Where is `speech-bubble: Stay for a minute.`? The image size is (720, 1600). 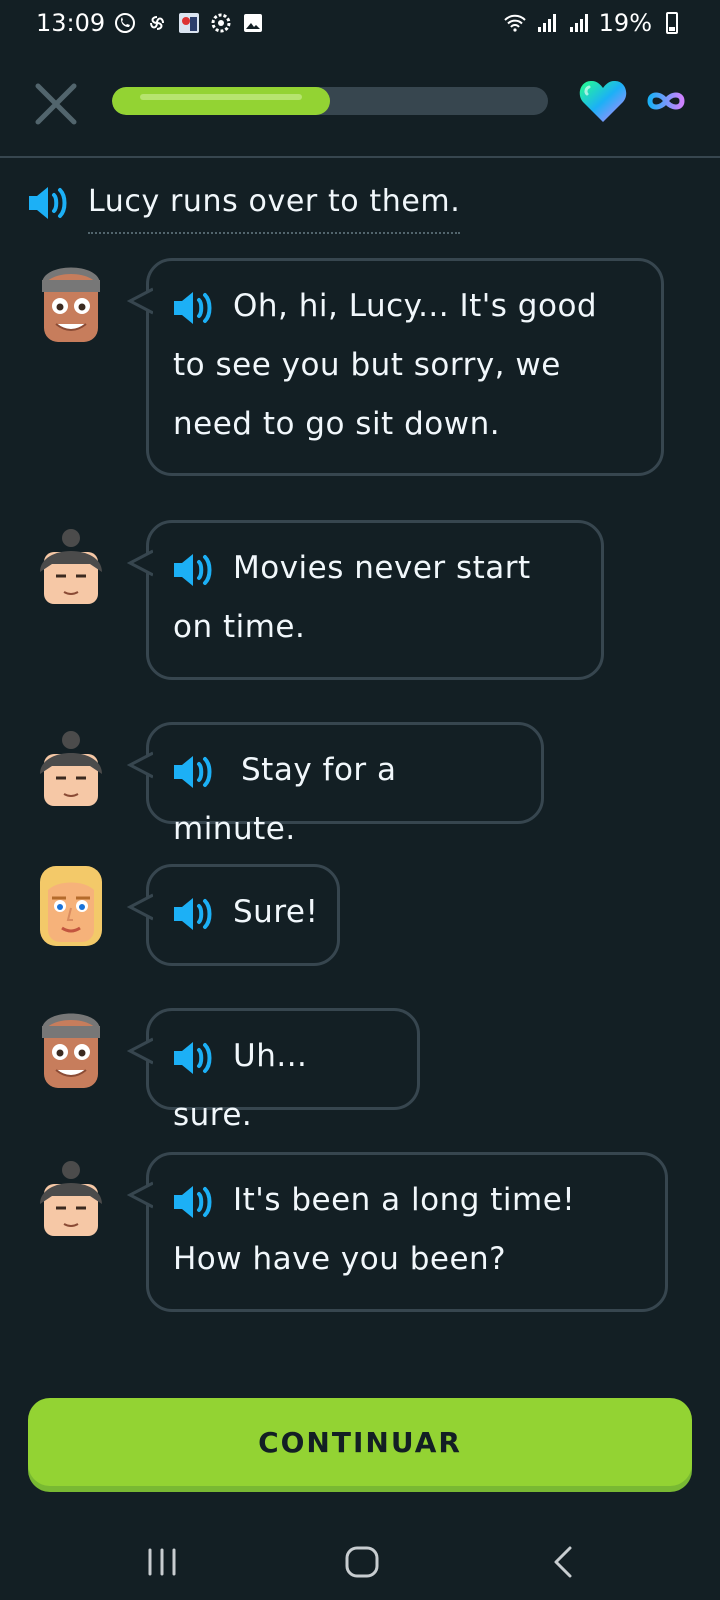 speech-bubble: Stay for a minute. is located at coordinates (335, 784).